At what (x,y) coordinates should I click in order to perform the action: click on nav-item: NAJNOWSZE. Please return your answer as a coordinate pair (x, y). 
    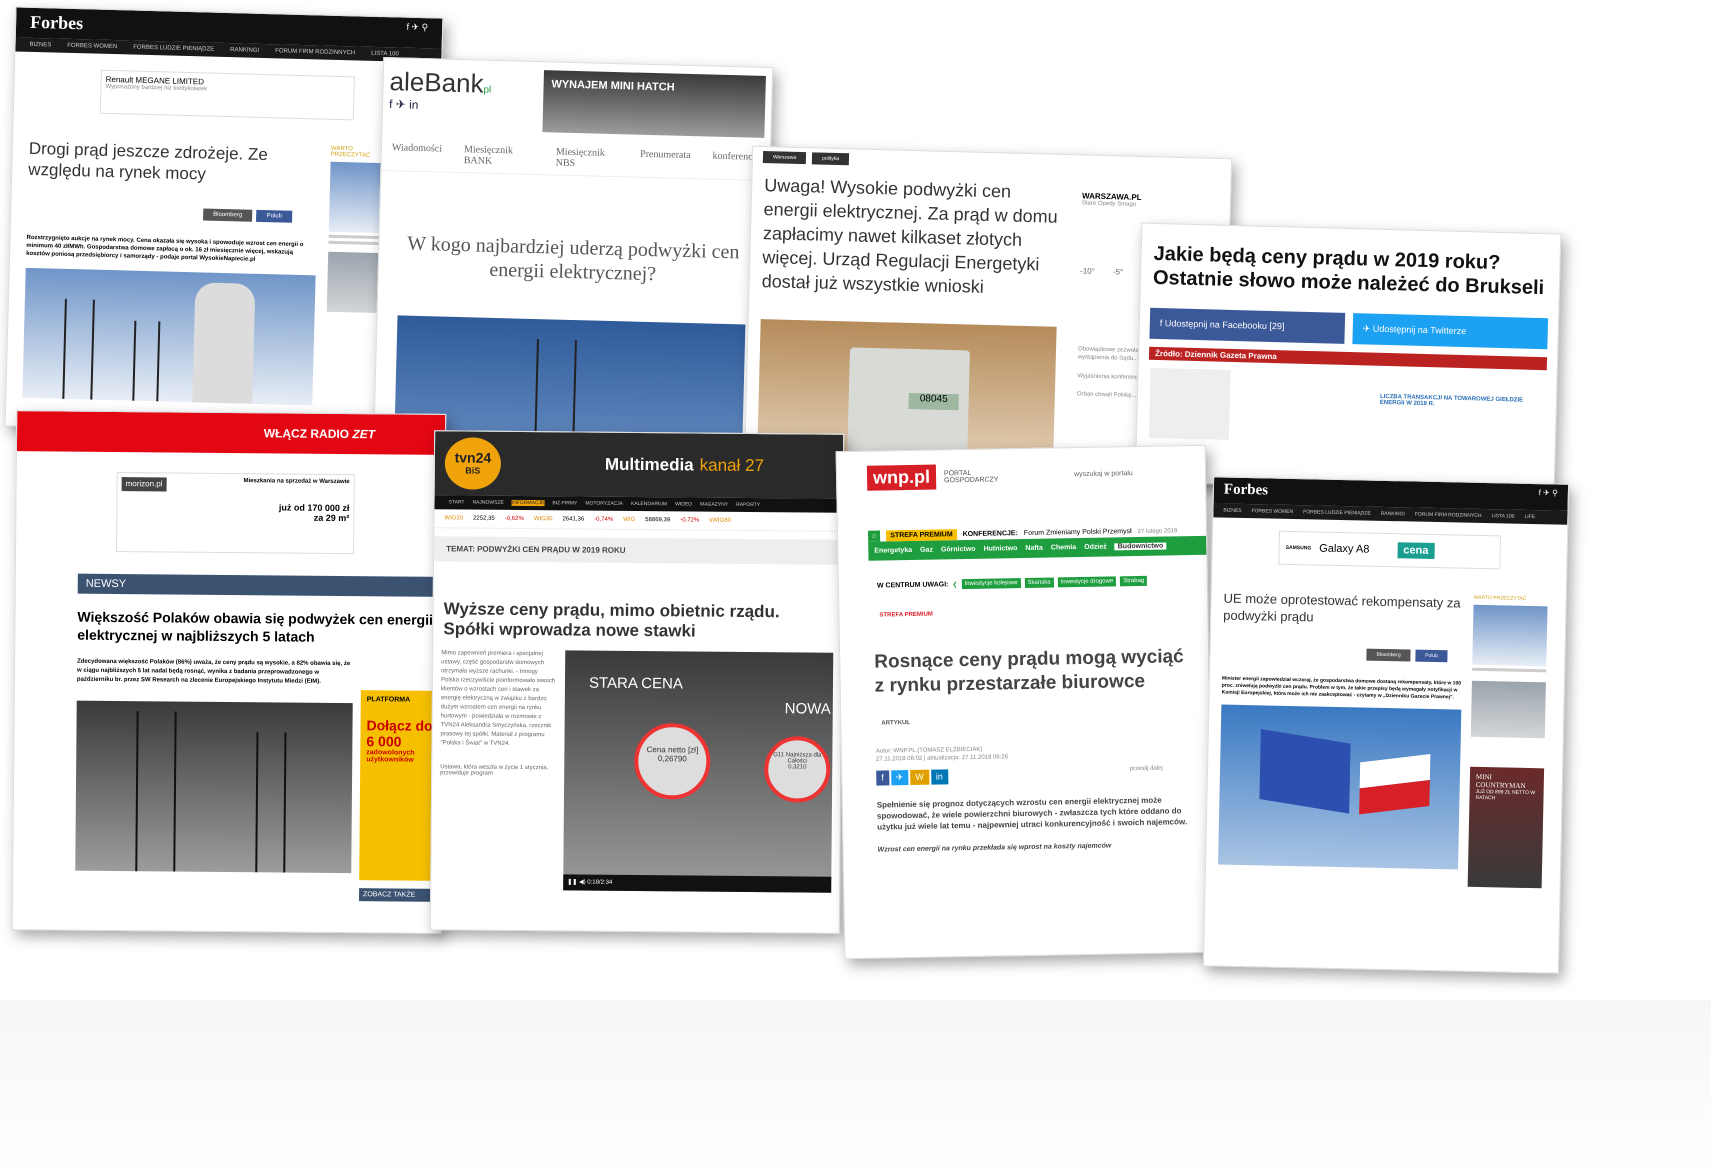
    Looking at the image, I should click on (487, 503).